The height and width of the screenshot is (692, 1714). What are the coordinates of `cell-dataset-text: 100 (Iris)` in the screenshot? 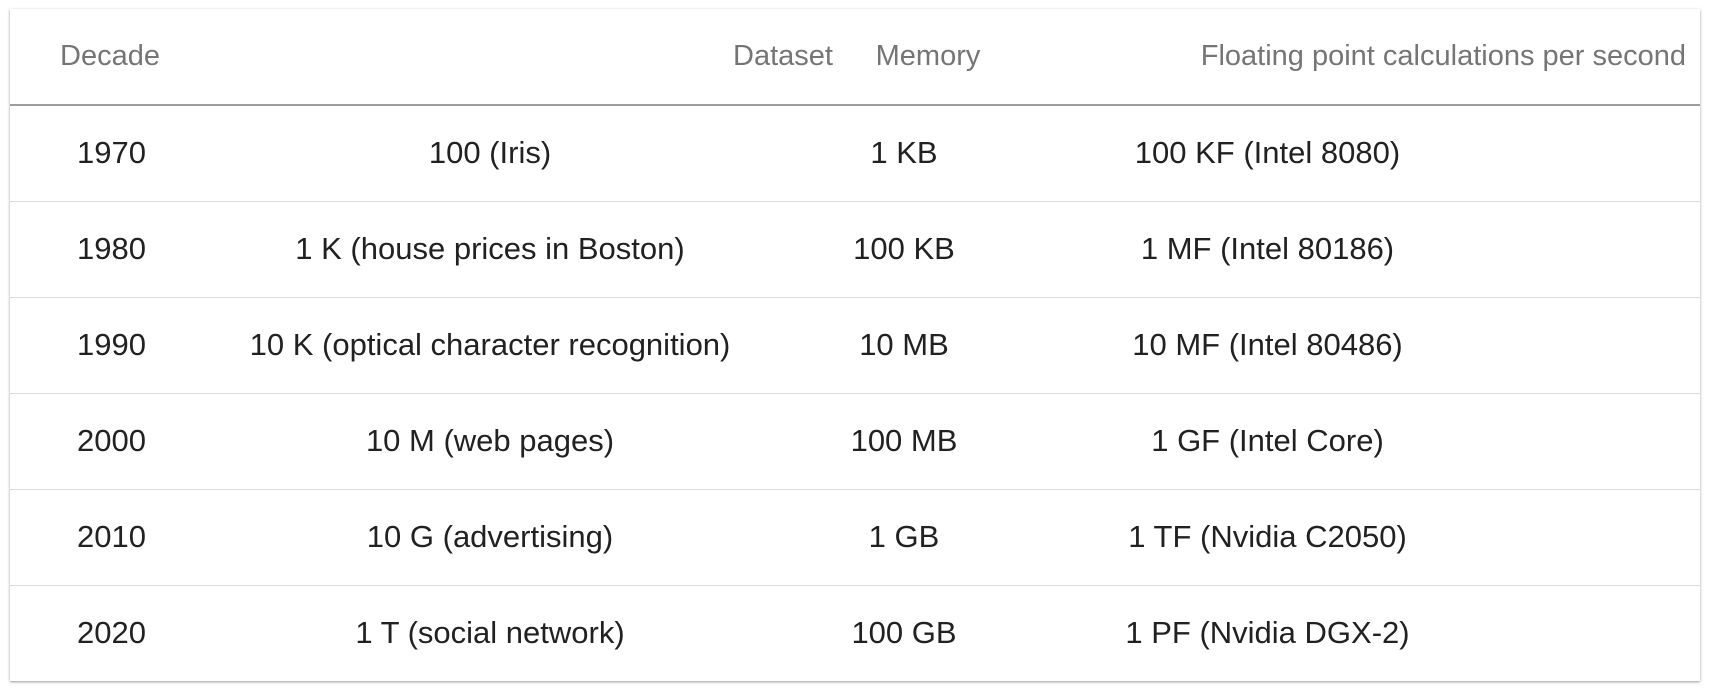 It's located at (490, 153).